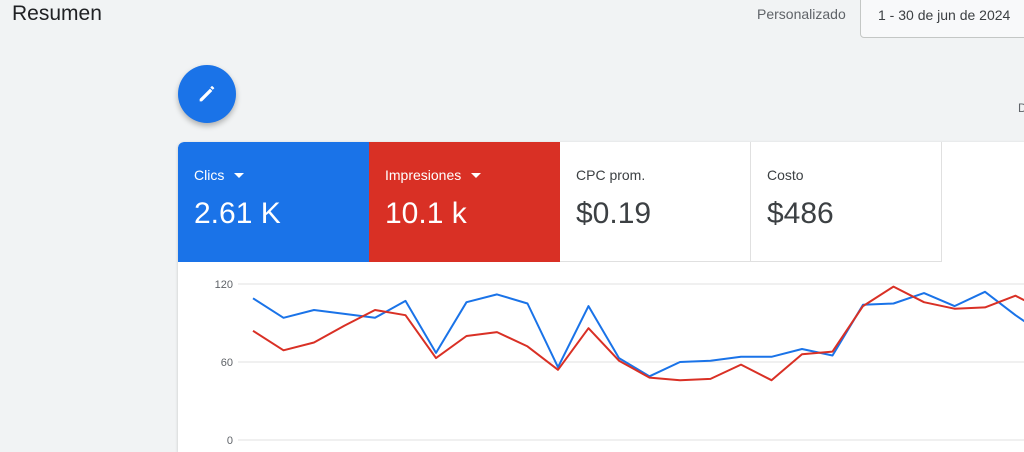  I want to click on date-range-button: 1 - 30 de jun de 2024, so click(942, 19).